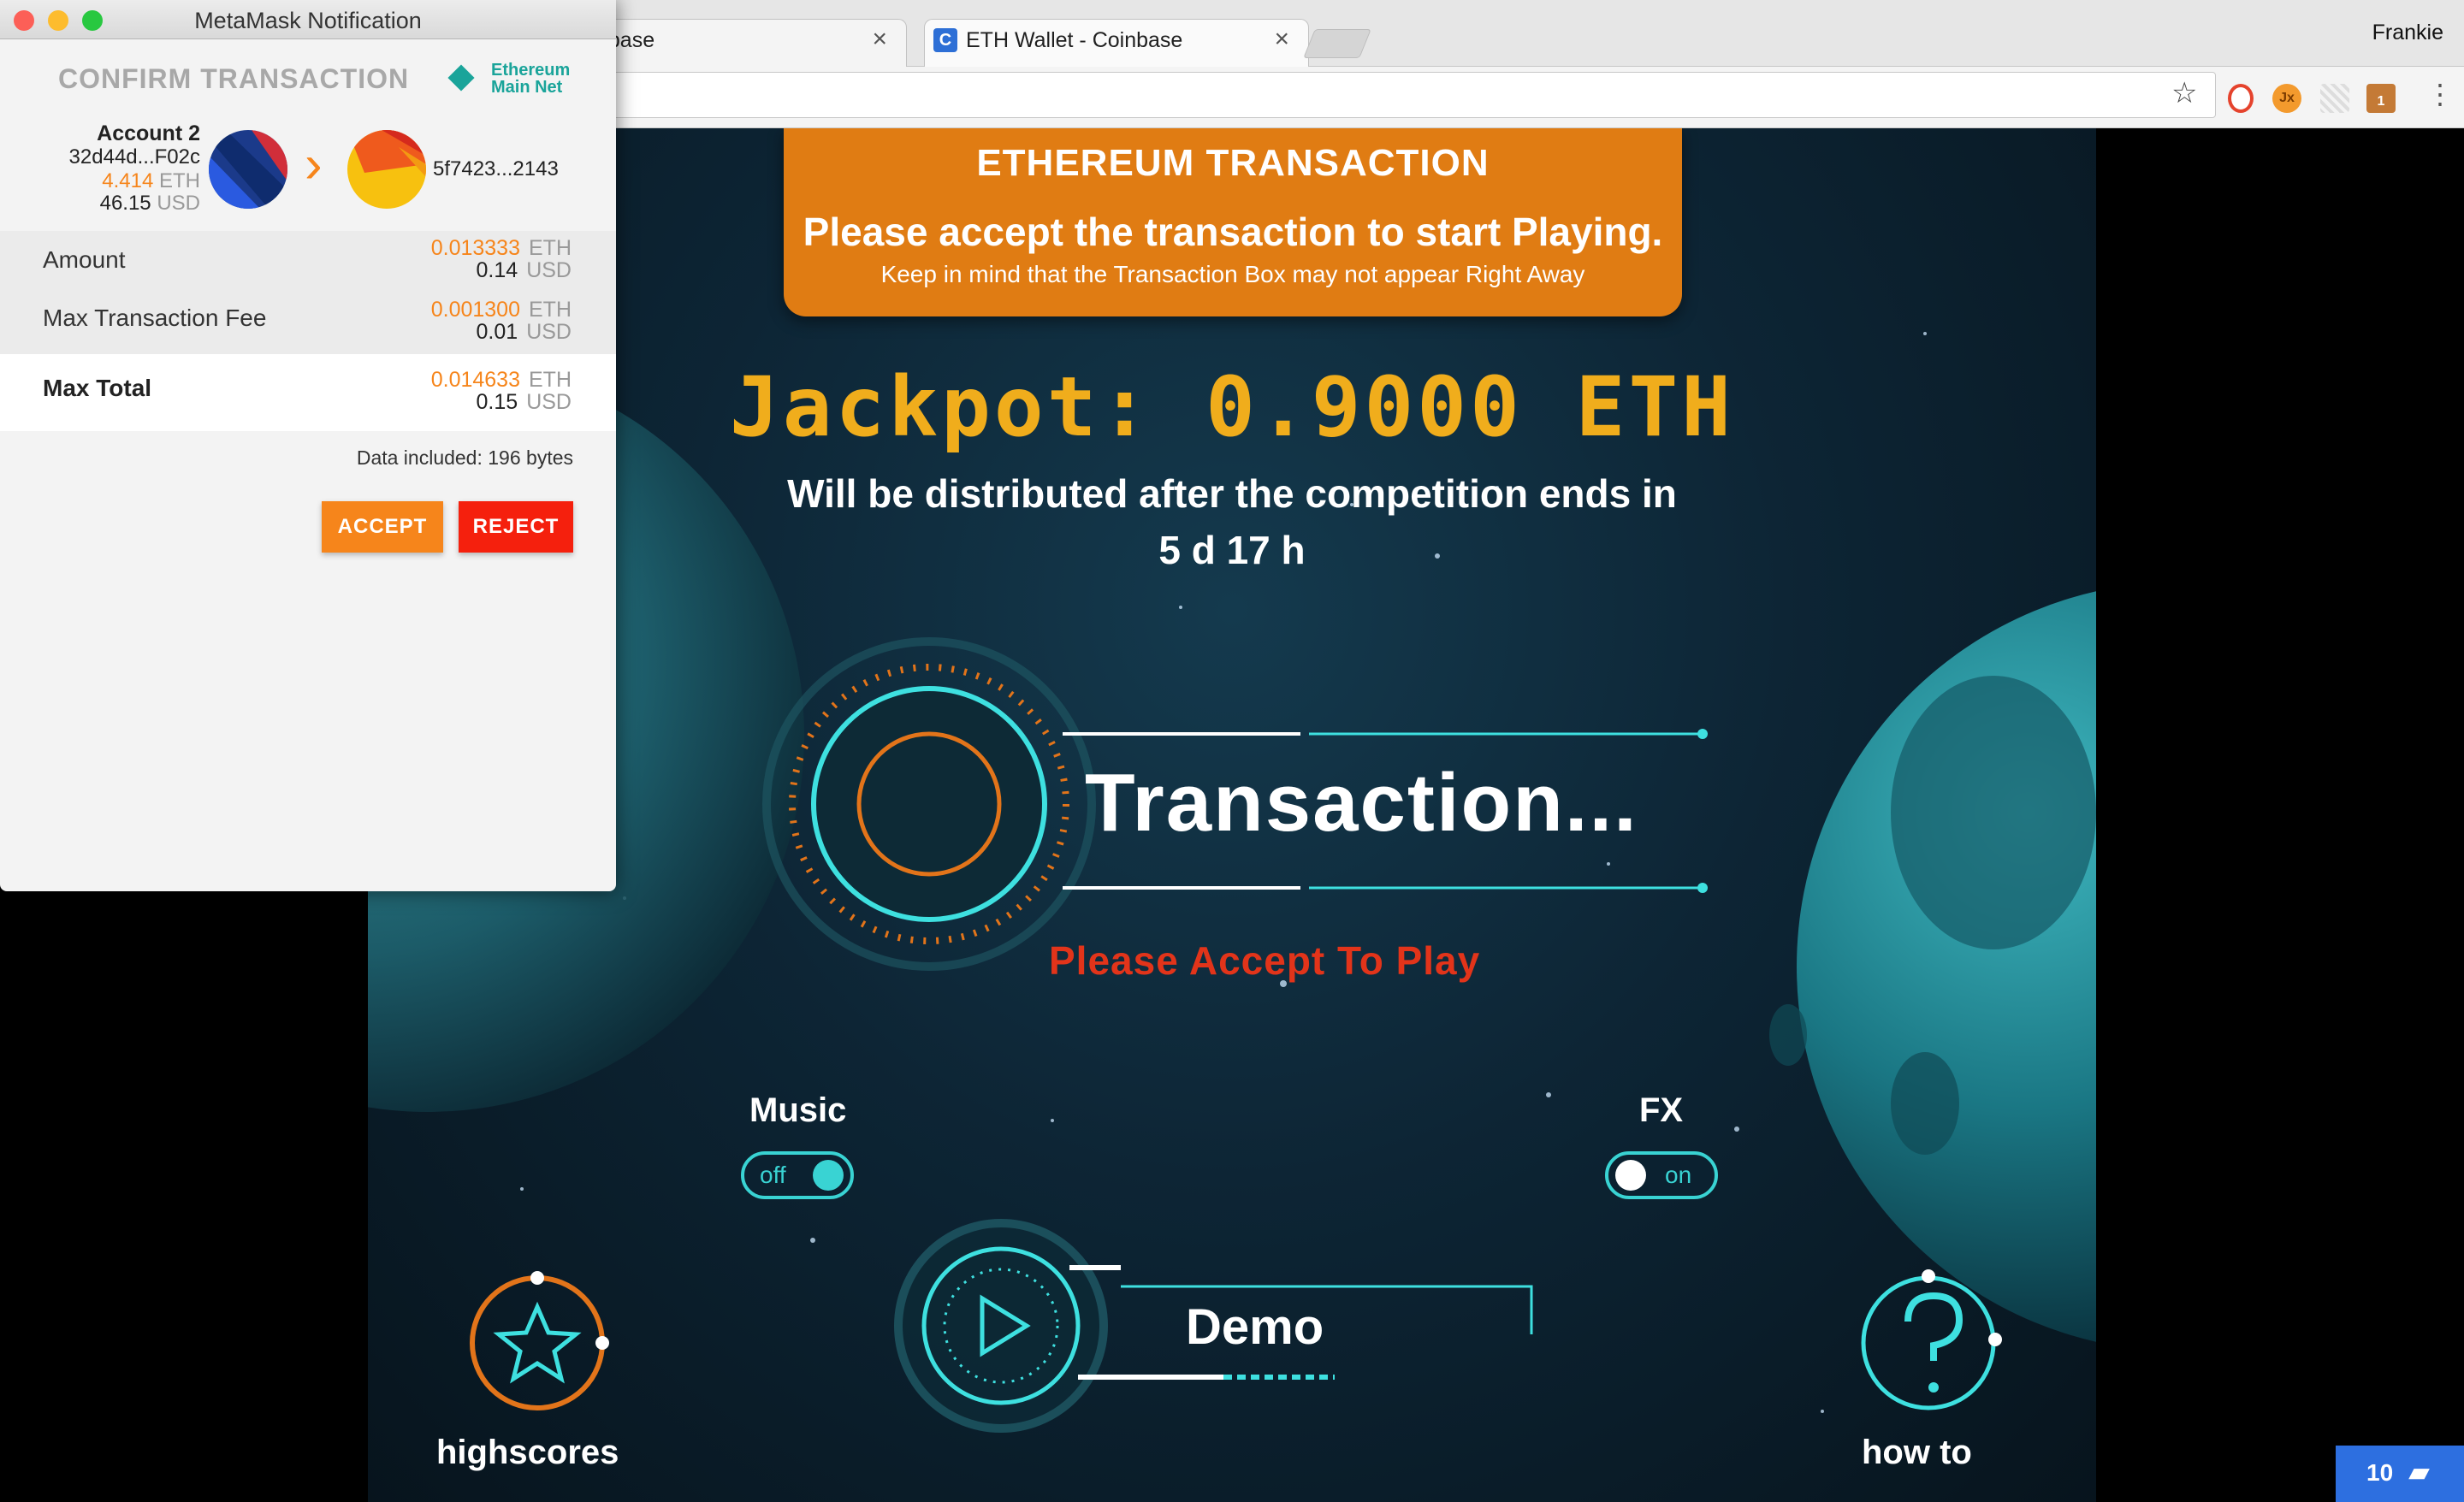 The width and height of the screenshot is (2464, 1502). What do you see at coordinates (308, 323) in the screenshot?
I see `fee-row: Max Transaction Fee 0.001300 ETH 0.01 USD` at bounding box center [308, 323].